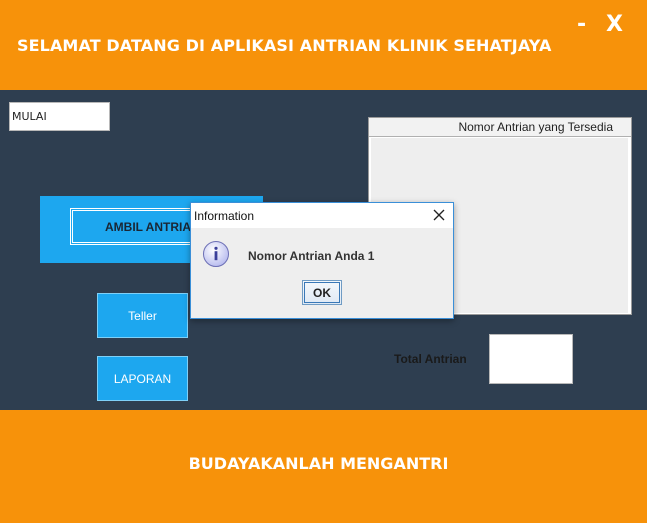 The height and width of the screenshot is (523, 647). Describe the element at coordinates (216, 254) in the screenshot. I see `info-icon` at that location.